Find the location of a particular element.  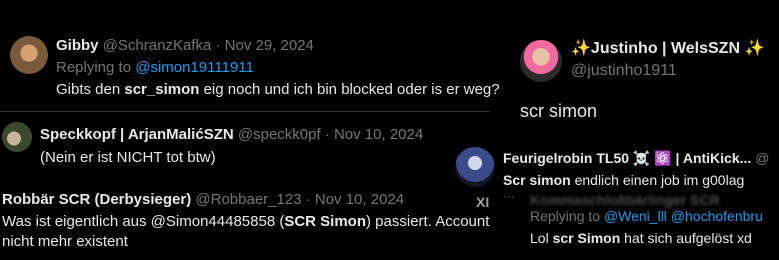

replying-to: Replying to @Weni_lll @hochofenbru is located at coordinates (646, 216).